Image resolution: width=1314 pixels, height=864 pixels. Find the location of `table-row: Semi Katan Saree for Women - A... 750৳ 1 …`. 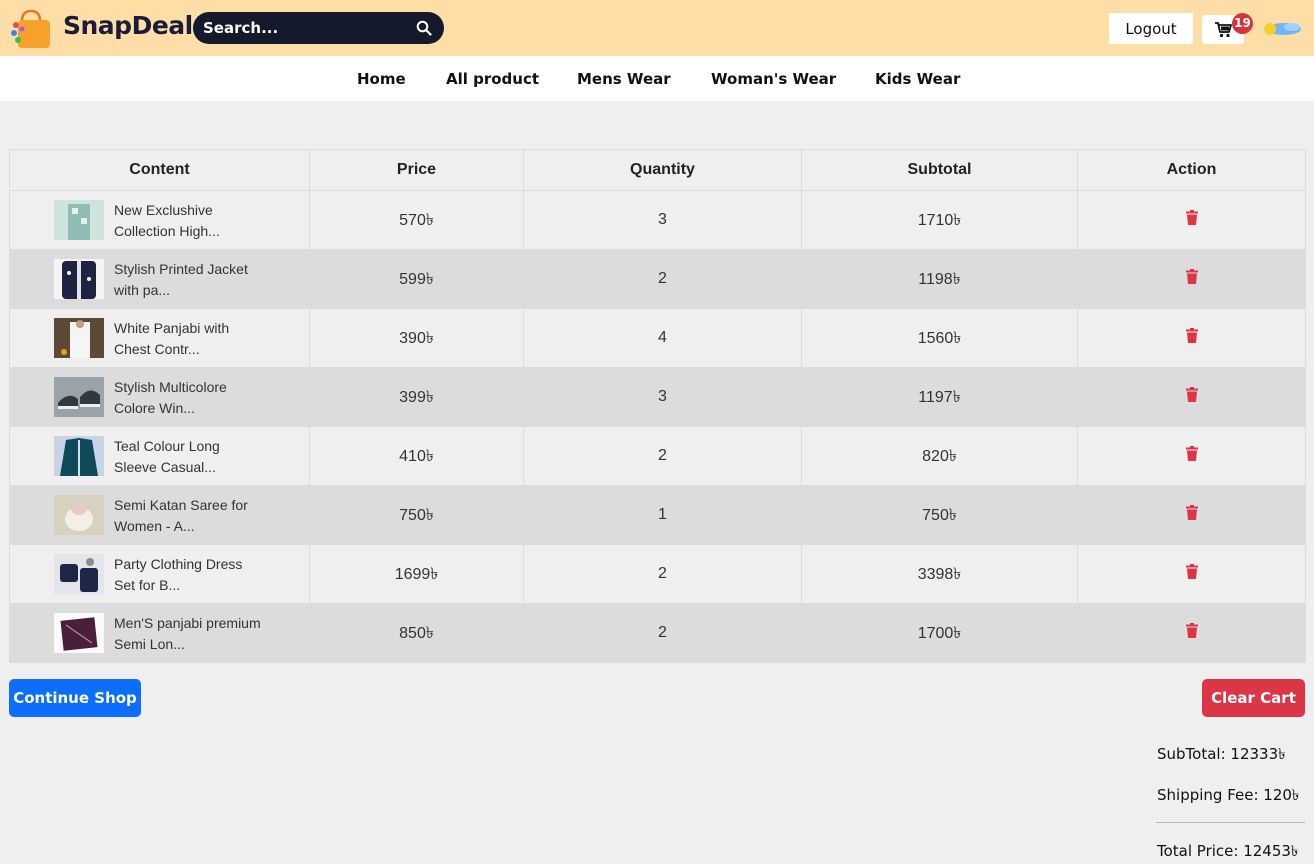

table-row: Semi Katan Saree for Women - A... 750৳ 1 … is located at coordinates (657, 515).